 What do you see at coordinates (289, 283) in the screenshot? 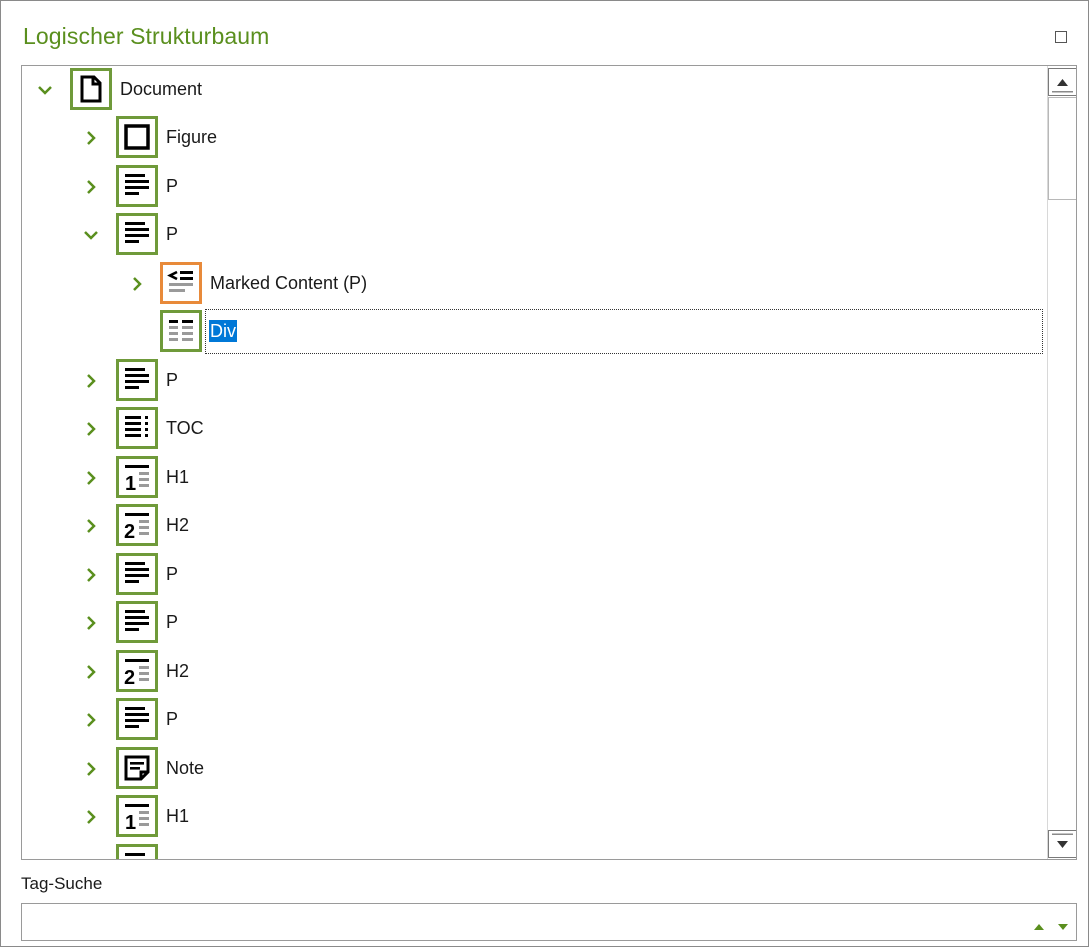
I see `tree-item-label: Marked Content (P)` at bounding box center [289, 283].